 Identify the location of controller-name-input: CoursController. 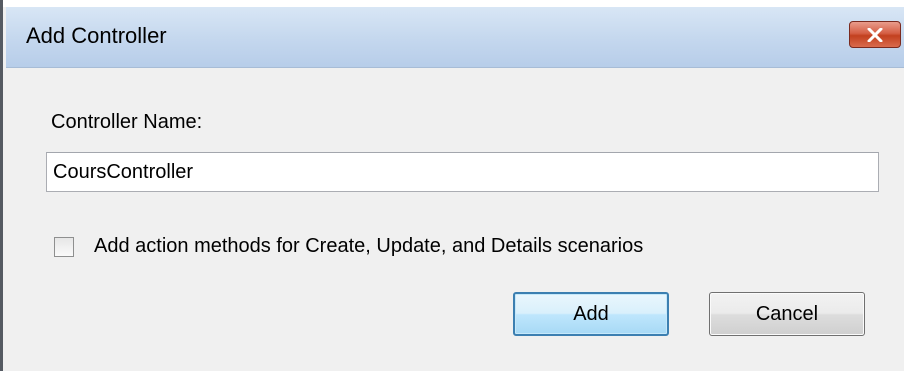
(462, 172).